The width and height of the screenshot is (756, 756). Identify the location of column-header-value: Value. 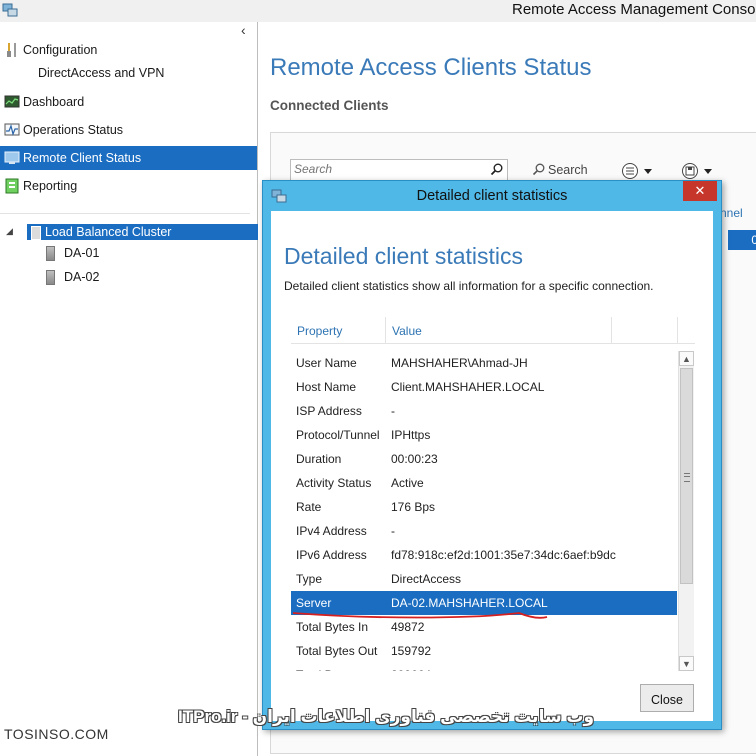
(407, 331).